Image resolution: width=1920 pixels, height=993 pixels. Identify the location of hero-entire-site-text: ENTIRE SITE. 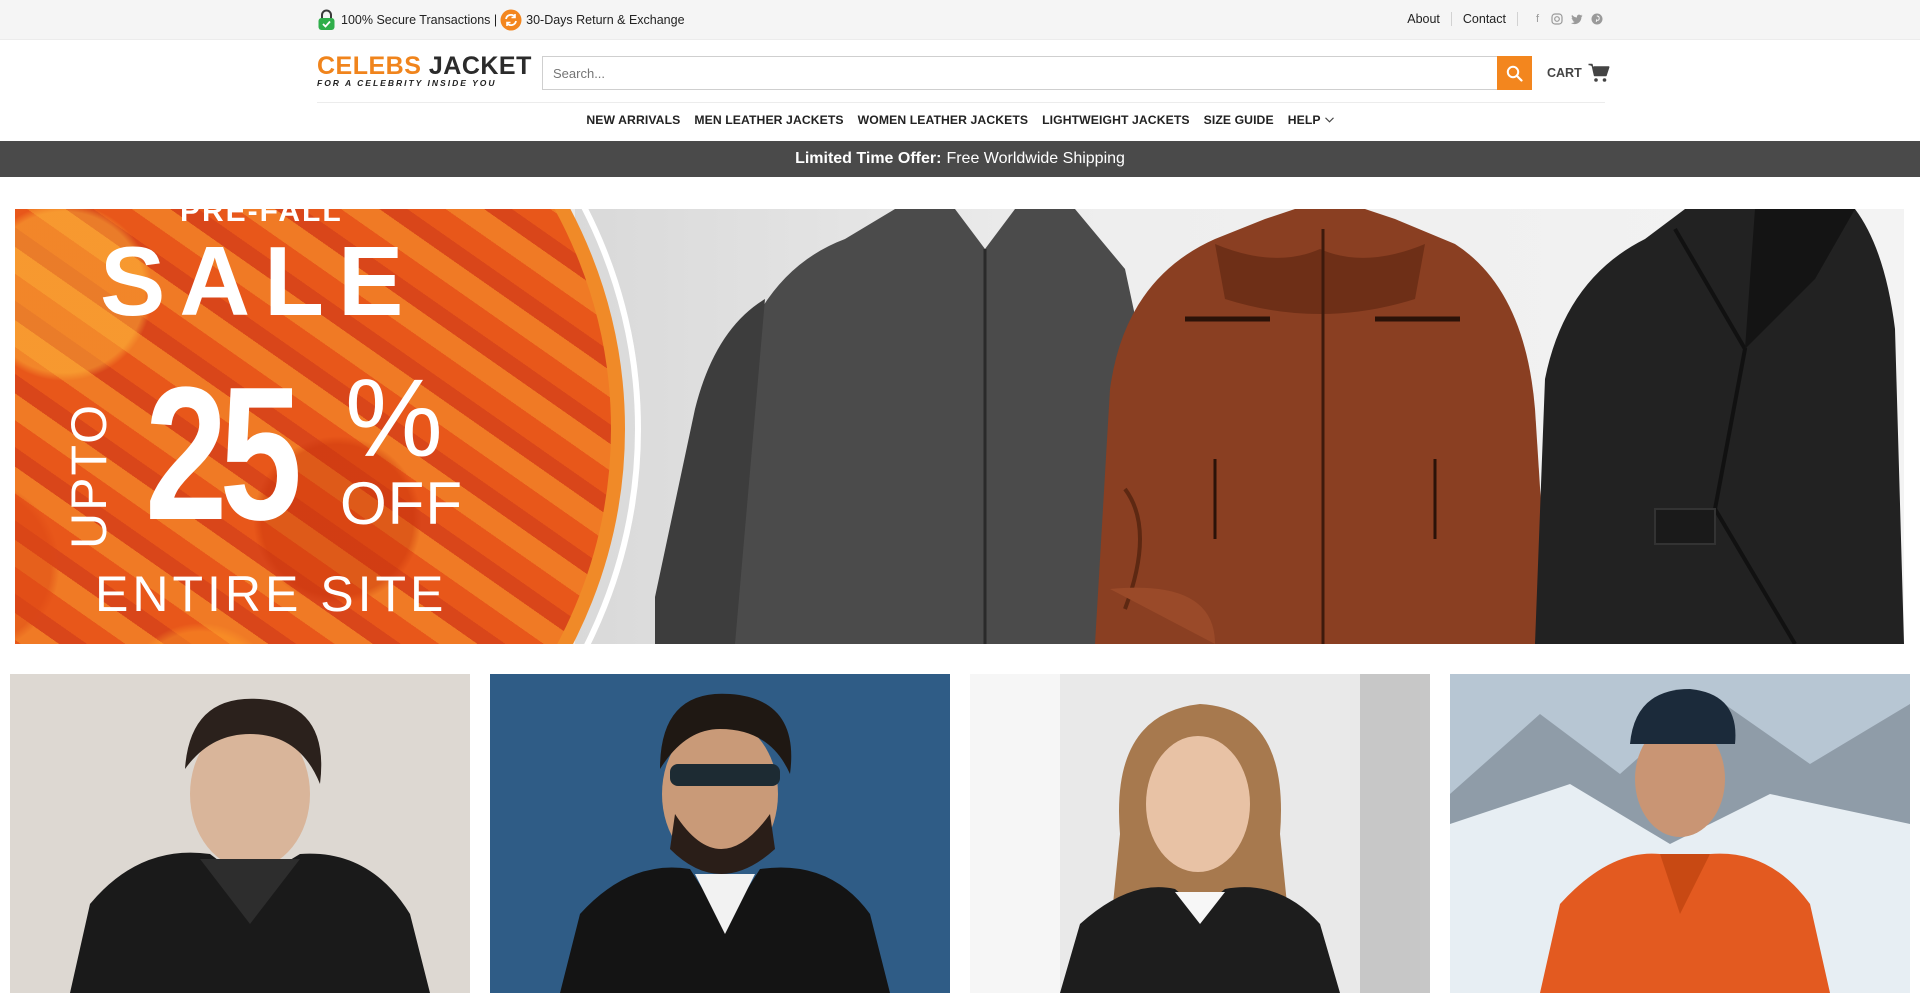
(271, 594).